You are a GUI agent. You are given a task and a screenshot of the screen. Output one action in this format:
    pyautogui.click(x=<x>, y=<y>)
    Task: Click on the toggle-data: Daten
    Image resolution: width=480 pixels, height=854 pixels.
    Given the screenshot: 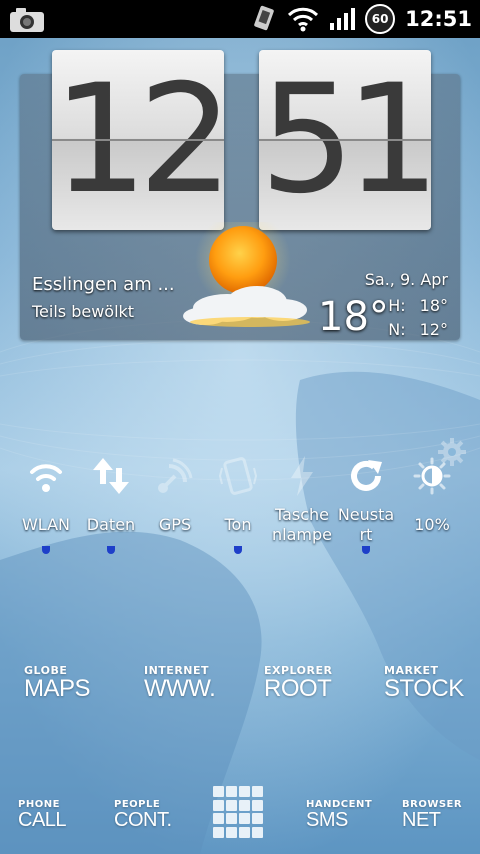 What is the action you would take?
    pyautogui.click(x=111, y=501)
    